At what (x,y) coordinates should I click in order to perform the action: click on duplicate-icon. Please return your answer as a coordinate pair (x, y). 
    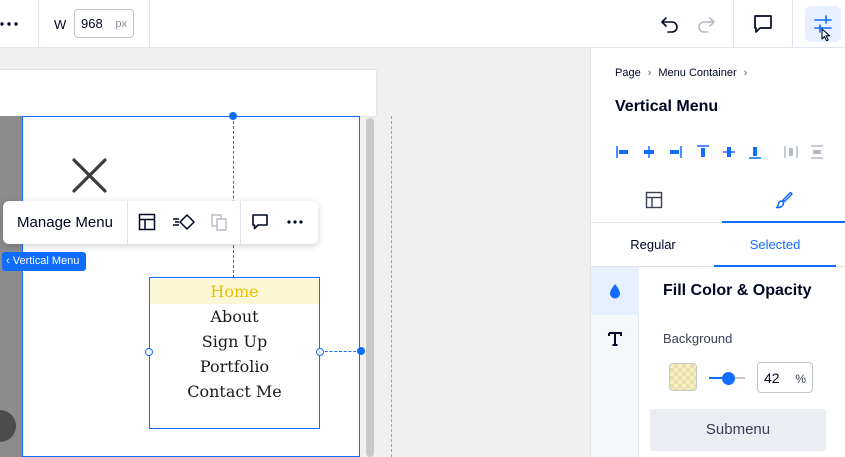
    Looking at the image, I should click on (219, 222).